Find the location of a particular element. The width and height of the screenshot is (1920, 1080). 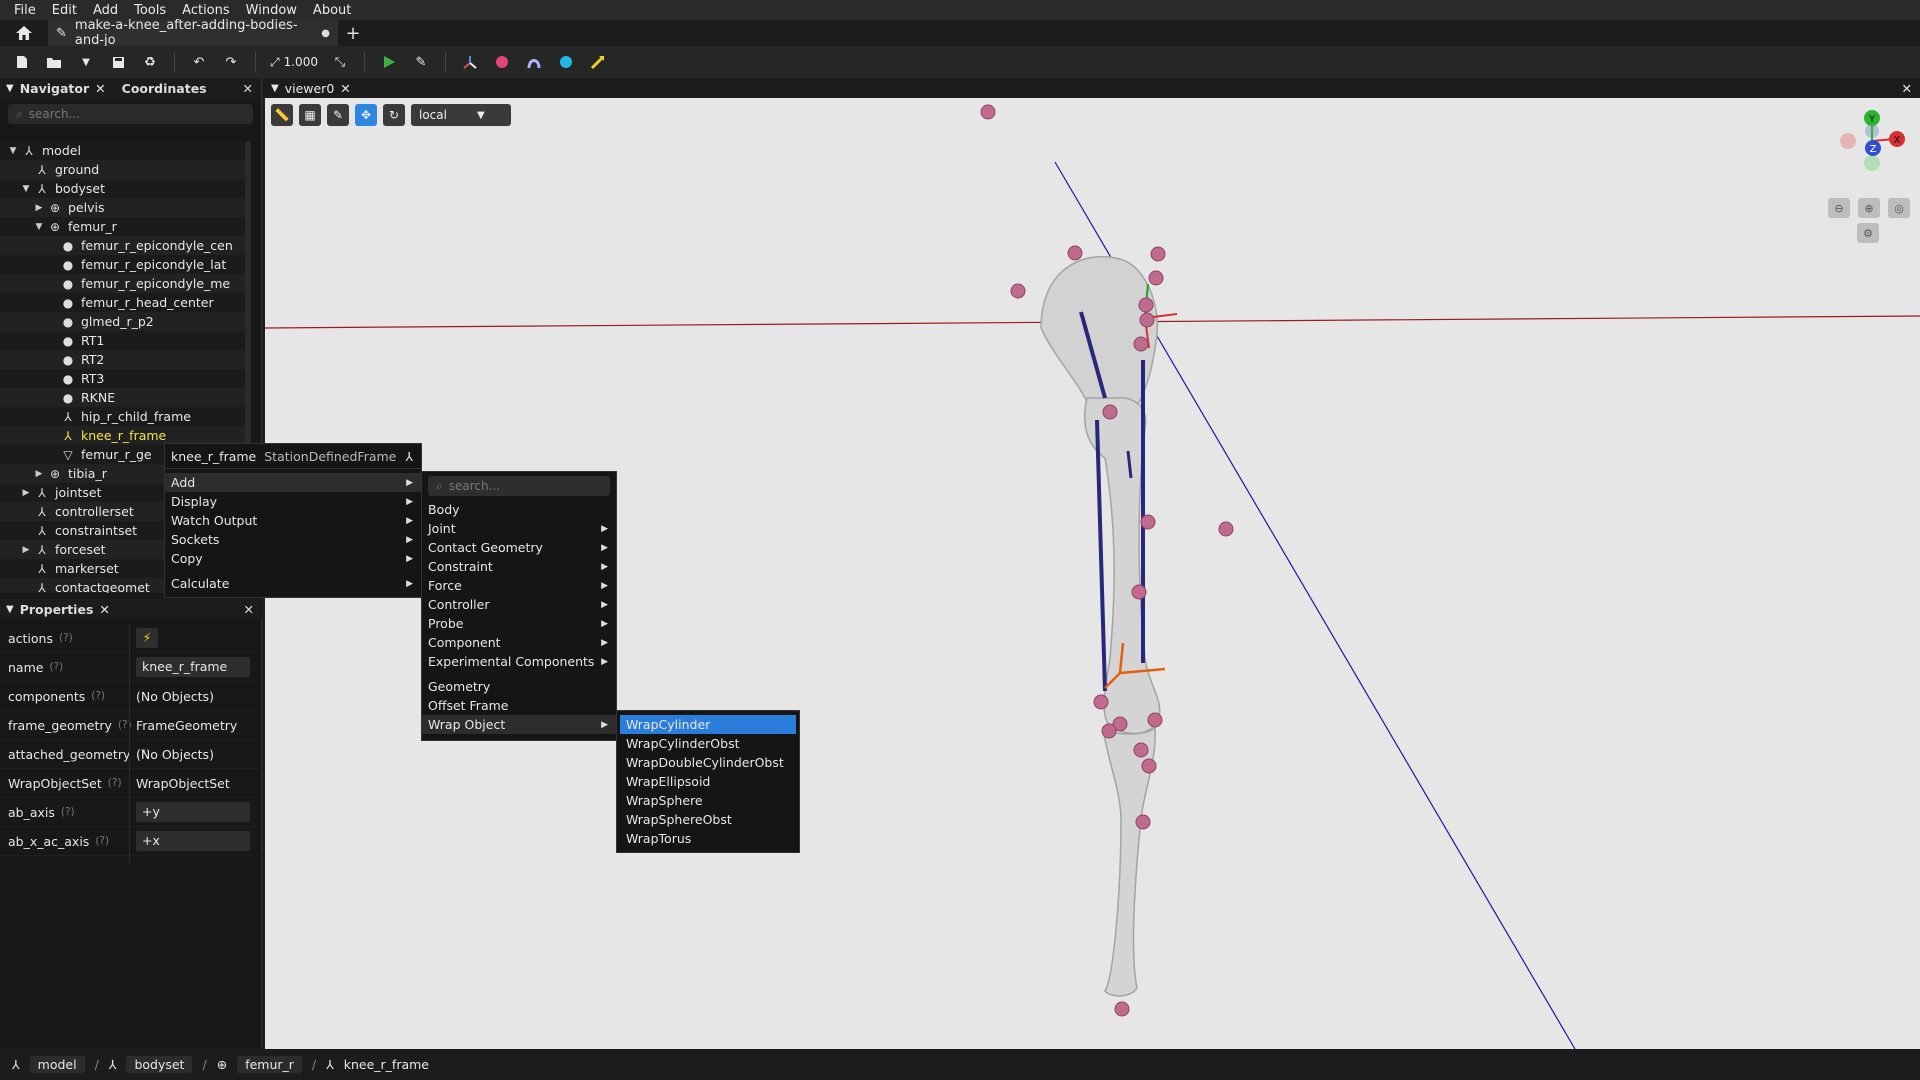

redo-button: ↷ is located at coordinates (231, 62).